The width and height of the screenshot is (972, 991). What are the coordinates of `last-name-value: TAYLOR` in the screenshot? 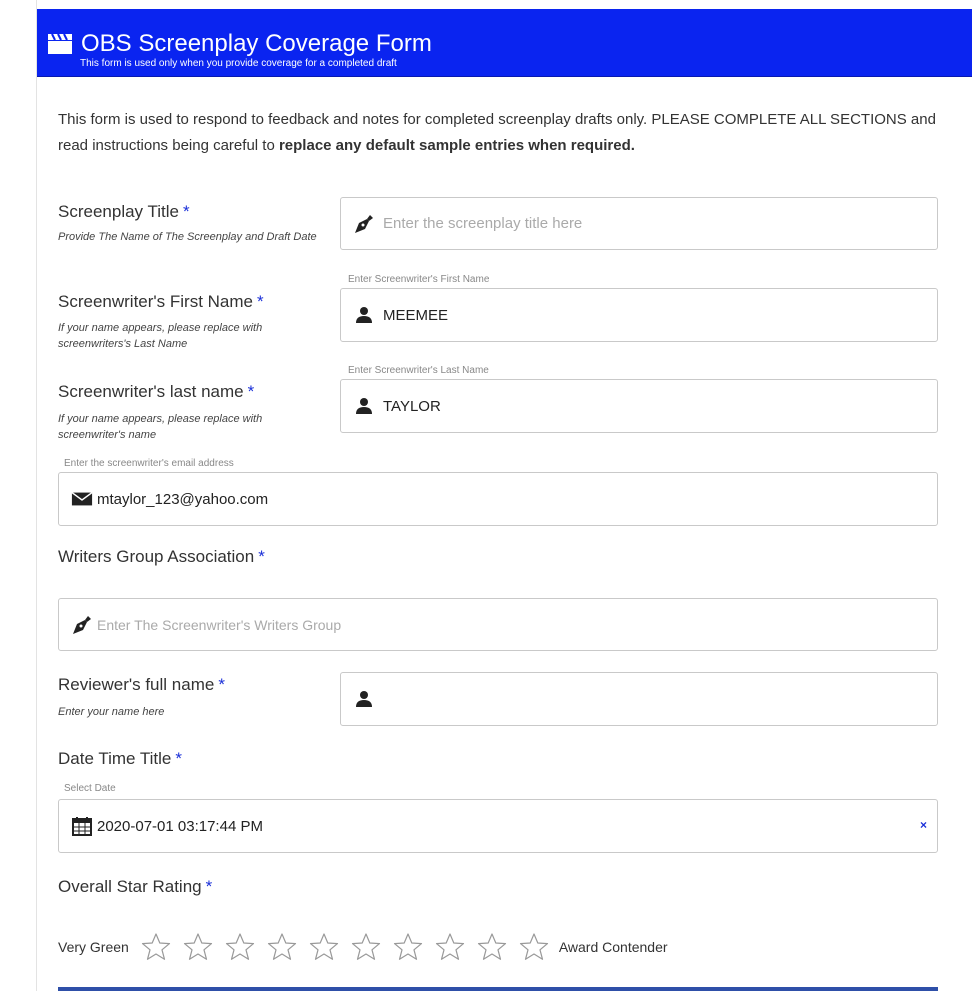 It's located at (412, 406).